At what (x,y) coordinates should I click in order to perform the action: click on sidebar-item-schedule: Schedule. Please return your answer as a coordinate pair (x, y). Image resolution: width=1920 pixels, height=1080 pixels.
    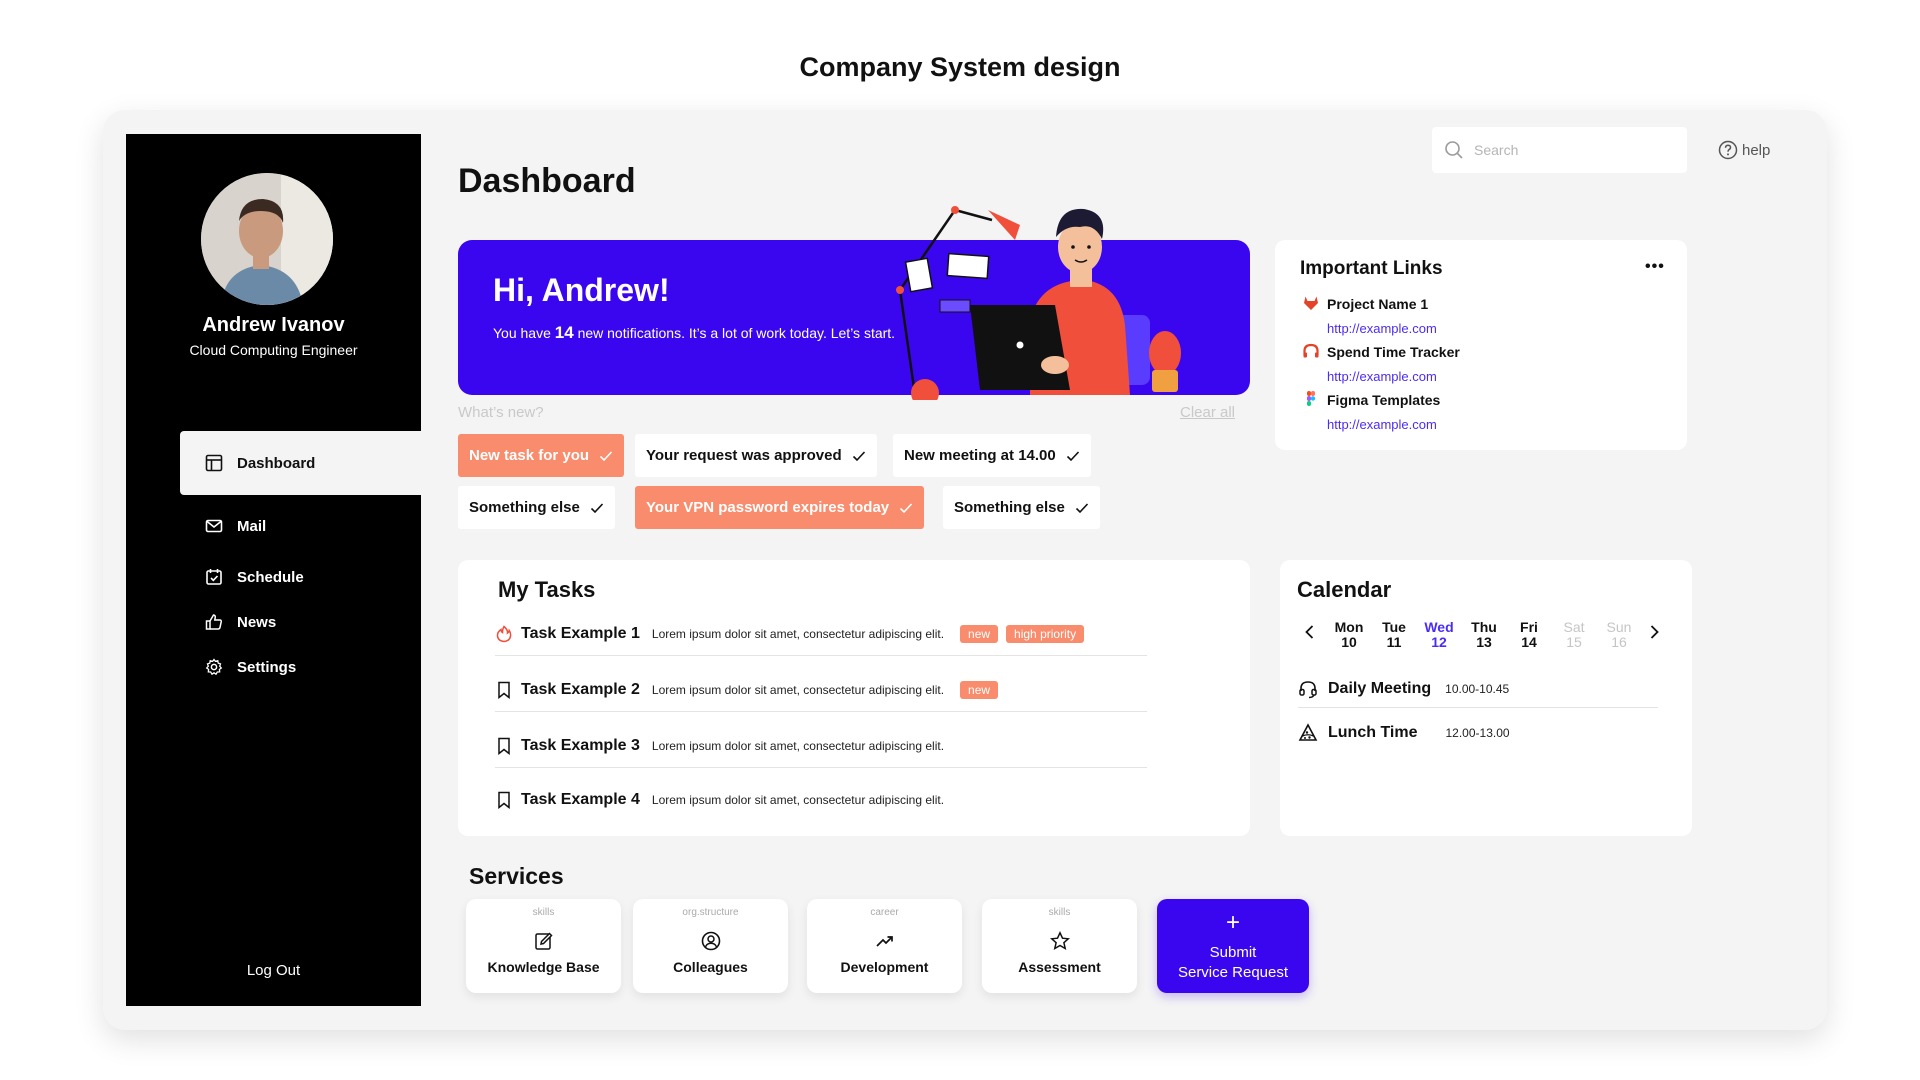
    Looking at the image, I should click on (242, 577).